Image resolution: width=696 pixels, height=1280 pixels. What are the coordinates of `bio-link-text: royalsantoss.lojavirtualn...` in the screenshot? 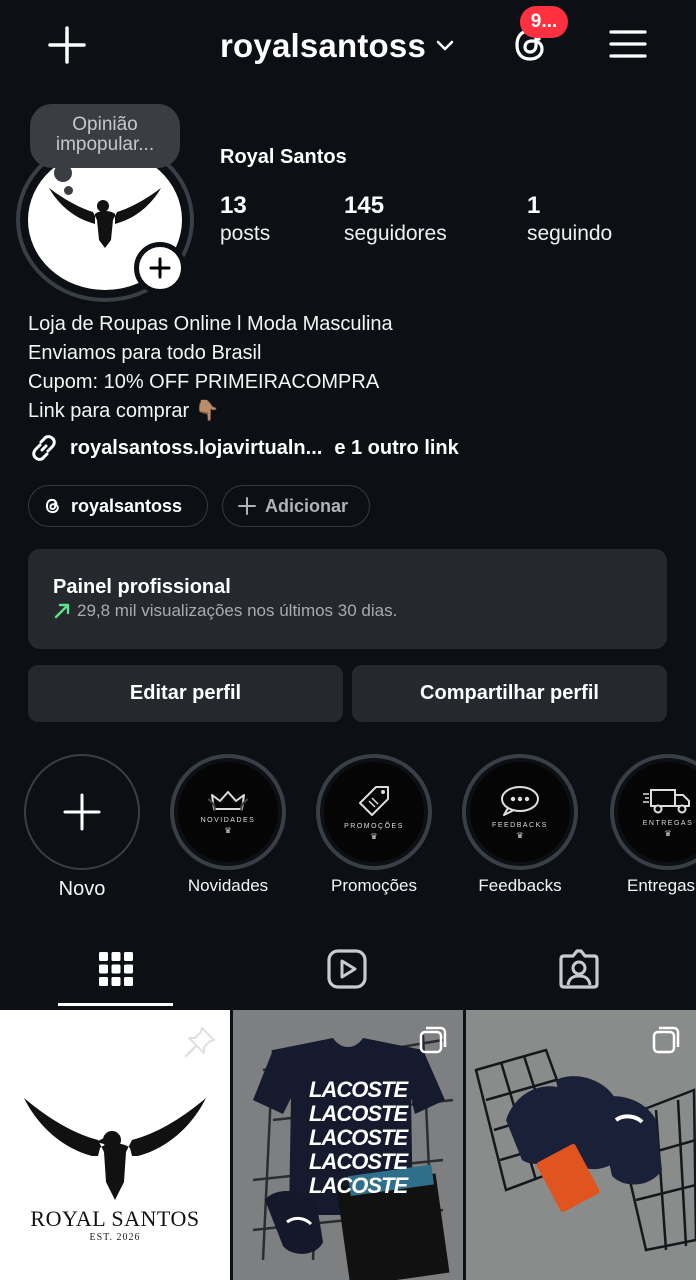 It's located at (196, 448).